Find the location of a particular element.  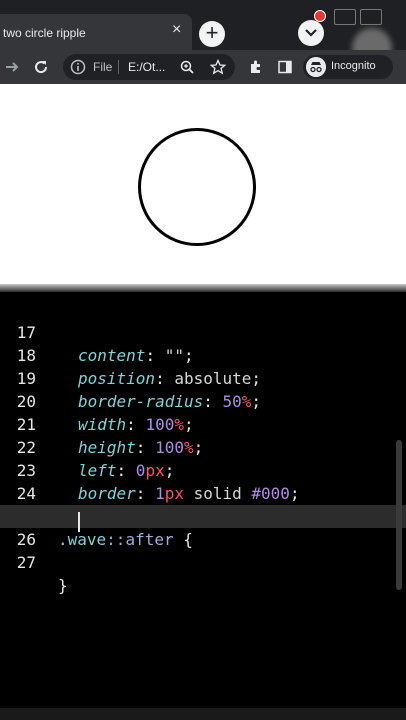

incognito-indicator: Incognito is located at coordinates (348, 67).